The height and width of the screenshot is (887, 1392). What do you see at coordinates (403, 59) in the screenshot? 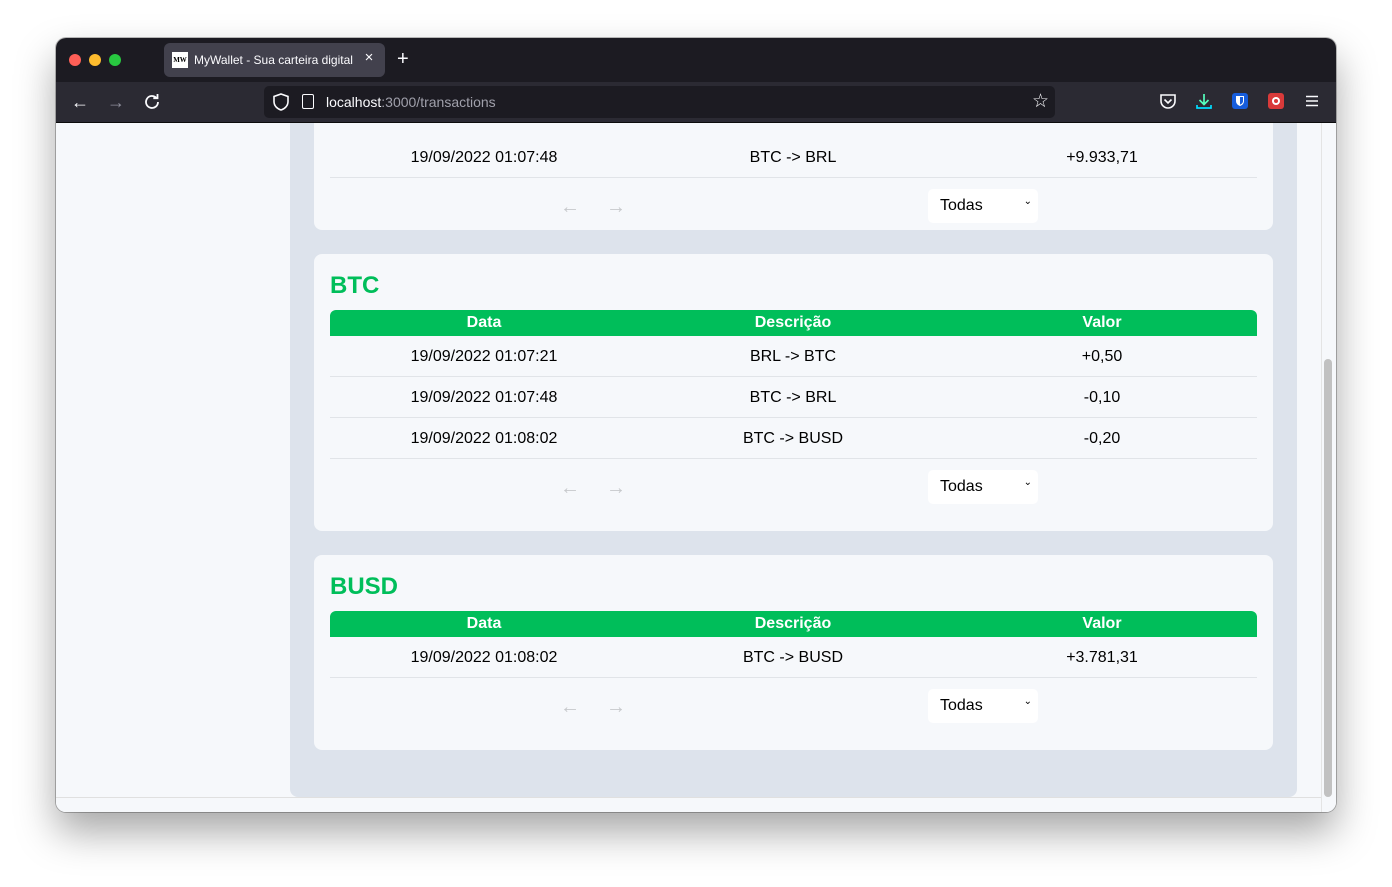
I see `new-tab-icon: +` at bounding box center [403, 59].